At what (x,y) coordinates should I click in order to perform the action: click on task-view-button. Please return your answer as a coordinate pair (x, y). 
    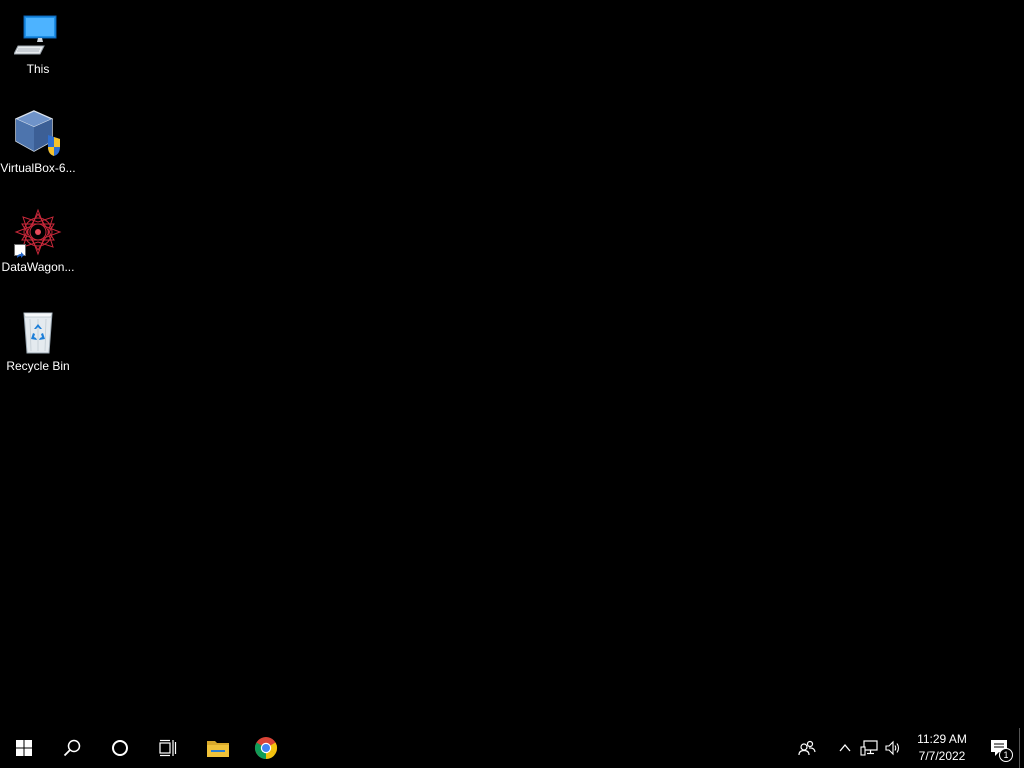
    Looking at the image, I should click on (168, 748).